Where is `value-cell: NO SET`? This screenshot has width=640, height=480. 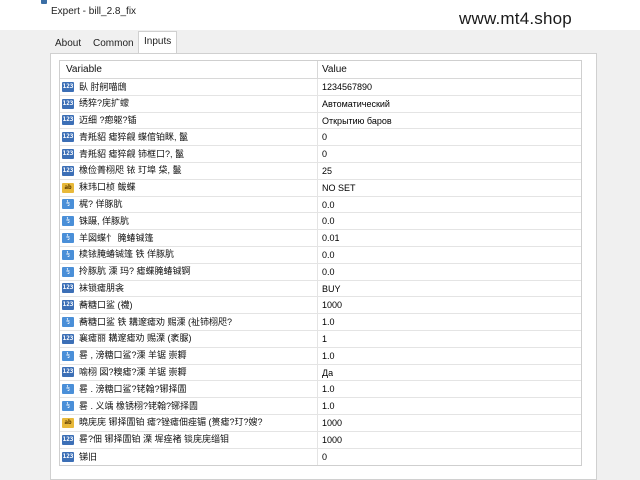 value-cell: NO SET is located at coordinates (337, 188).